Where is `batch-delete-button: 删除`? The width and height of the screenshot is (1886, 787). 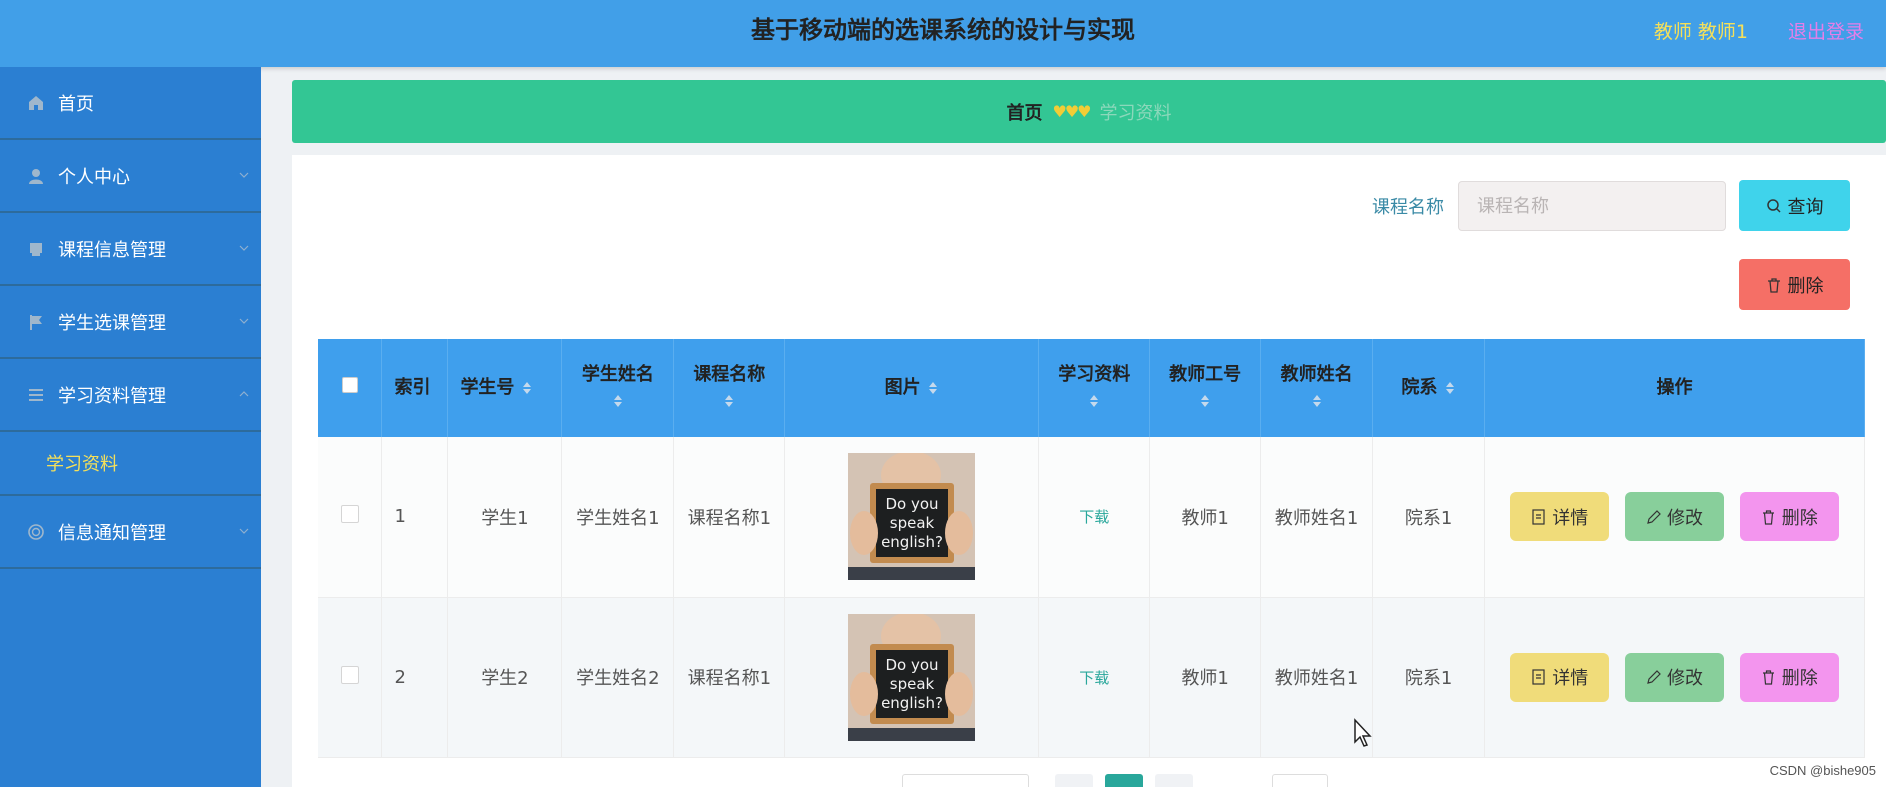
batch-delete-button: 删除 is located at coordinates (1794, 284).